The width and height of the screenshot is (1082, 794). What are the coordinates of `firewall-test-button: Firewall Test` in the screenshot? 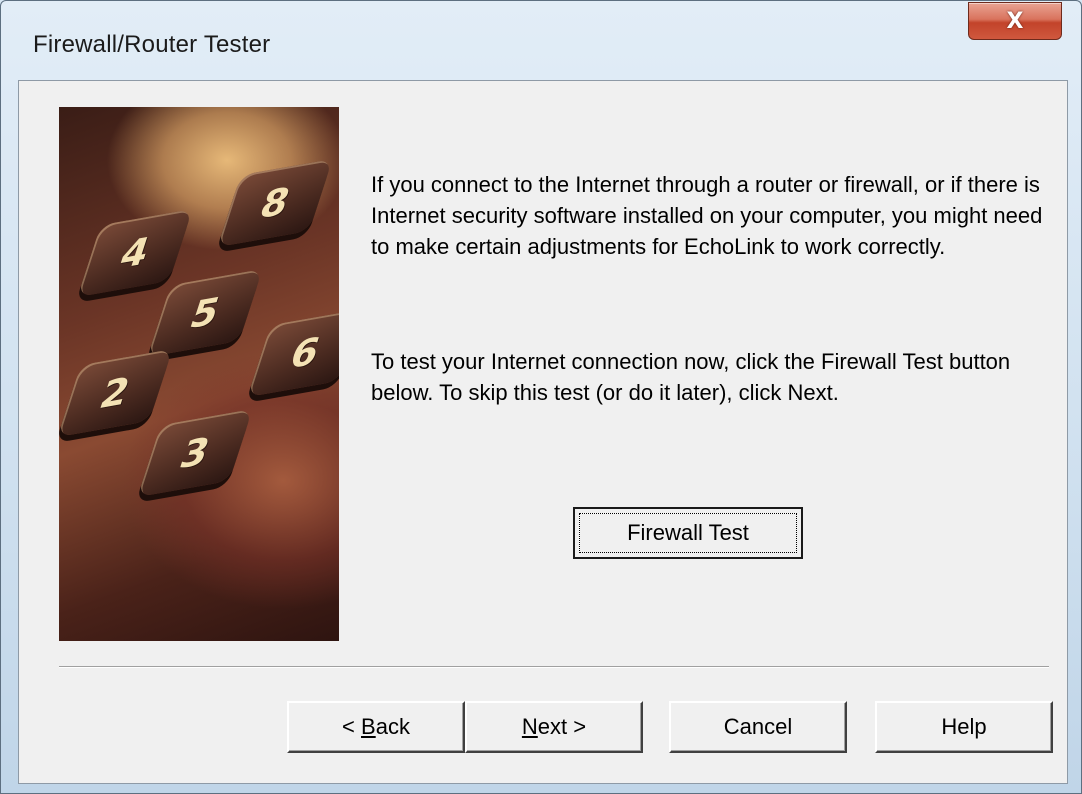 It's located at (688, 533).